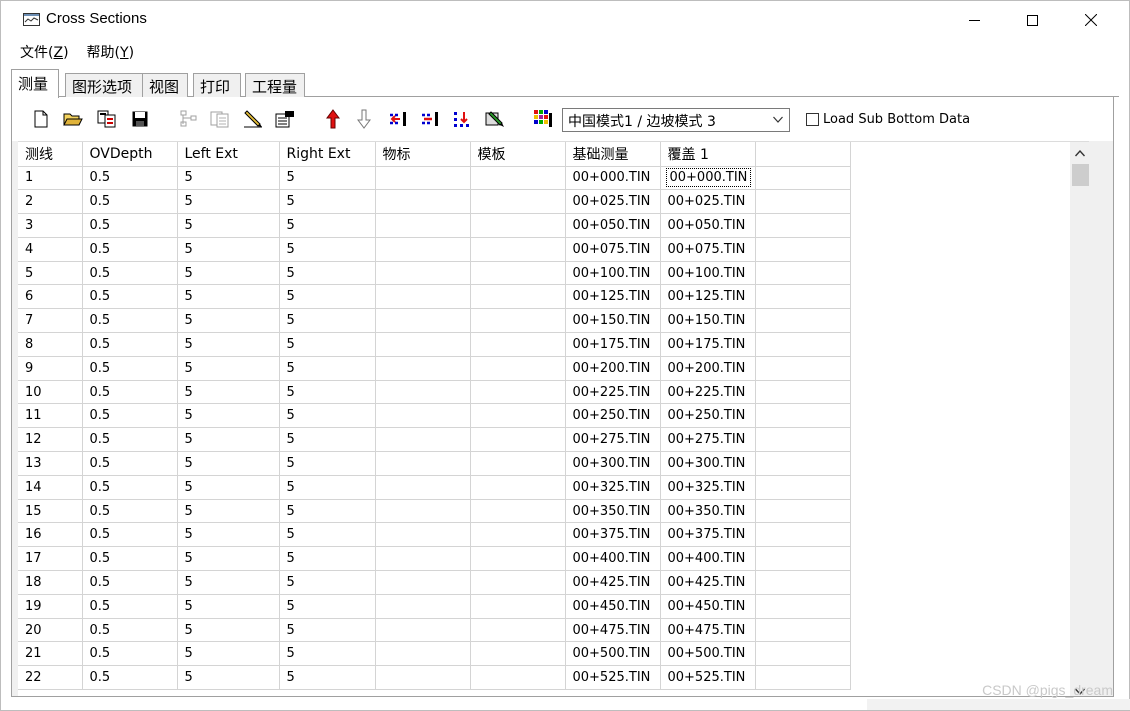  Describe the element at coordinates (434, 273) in the screenshot. I see `table-row: 5 0.5 5 5 00+100.TIN 00+100.TIN` at that location.